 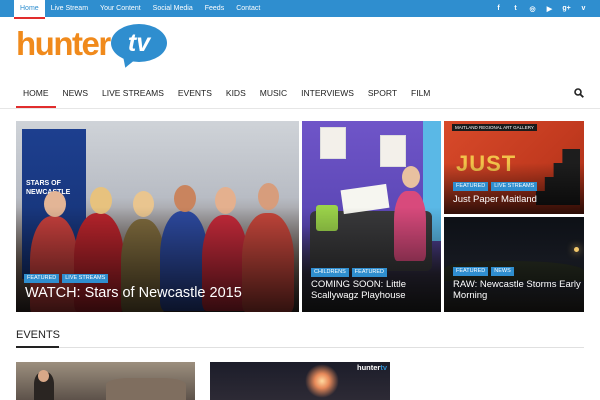 What do you see at coordinates (36, 95) in the screenshot?
I see `main-nav-home: HOME` at bounding box center [36, 95].